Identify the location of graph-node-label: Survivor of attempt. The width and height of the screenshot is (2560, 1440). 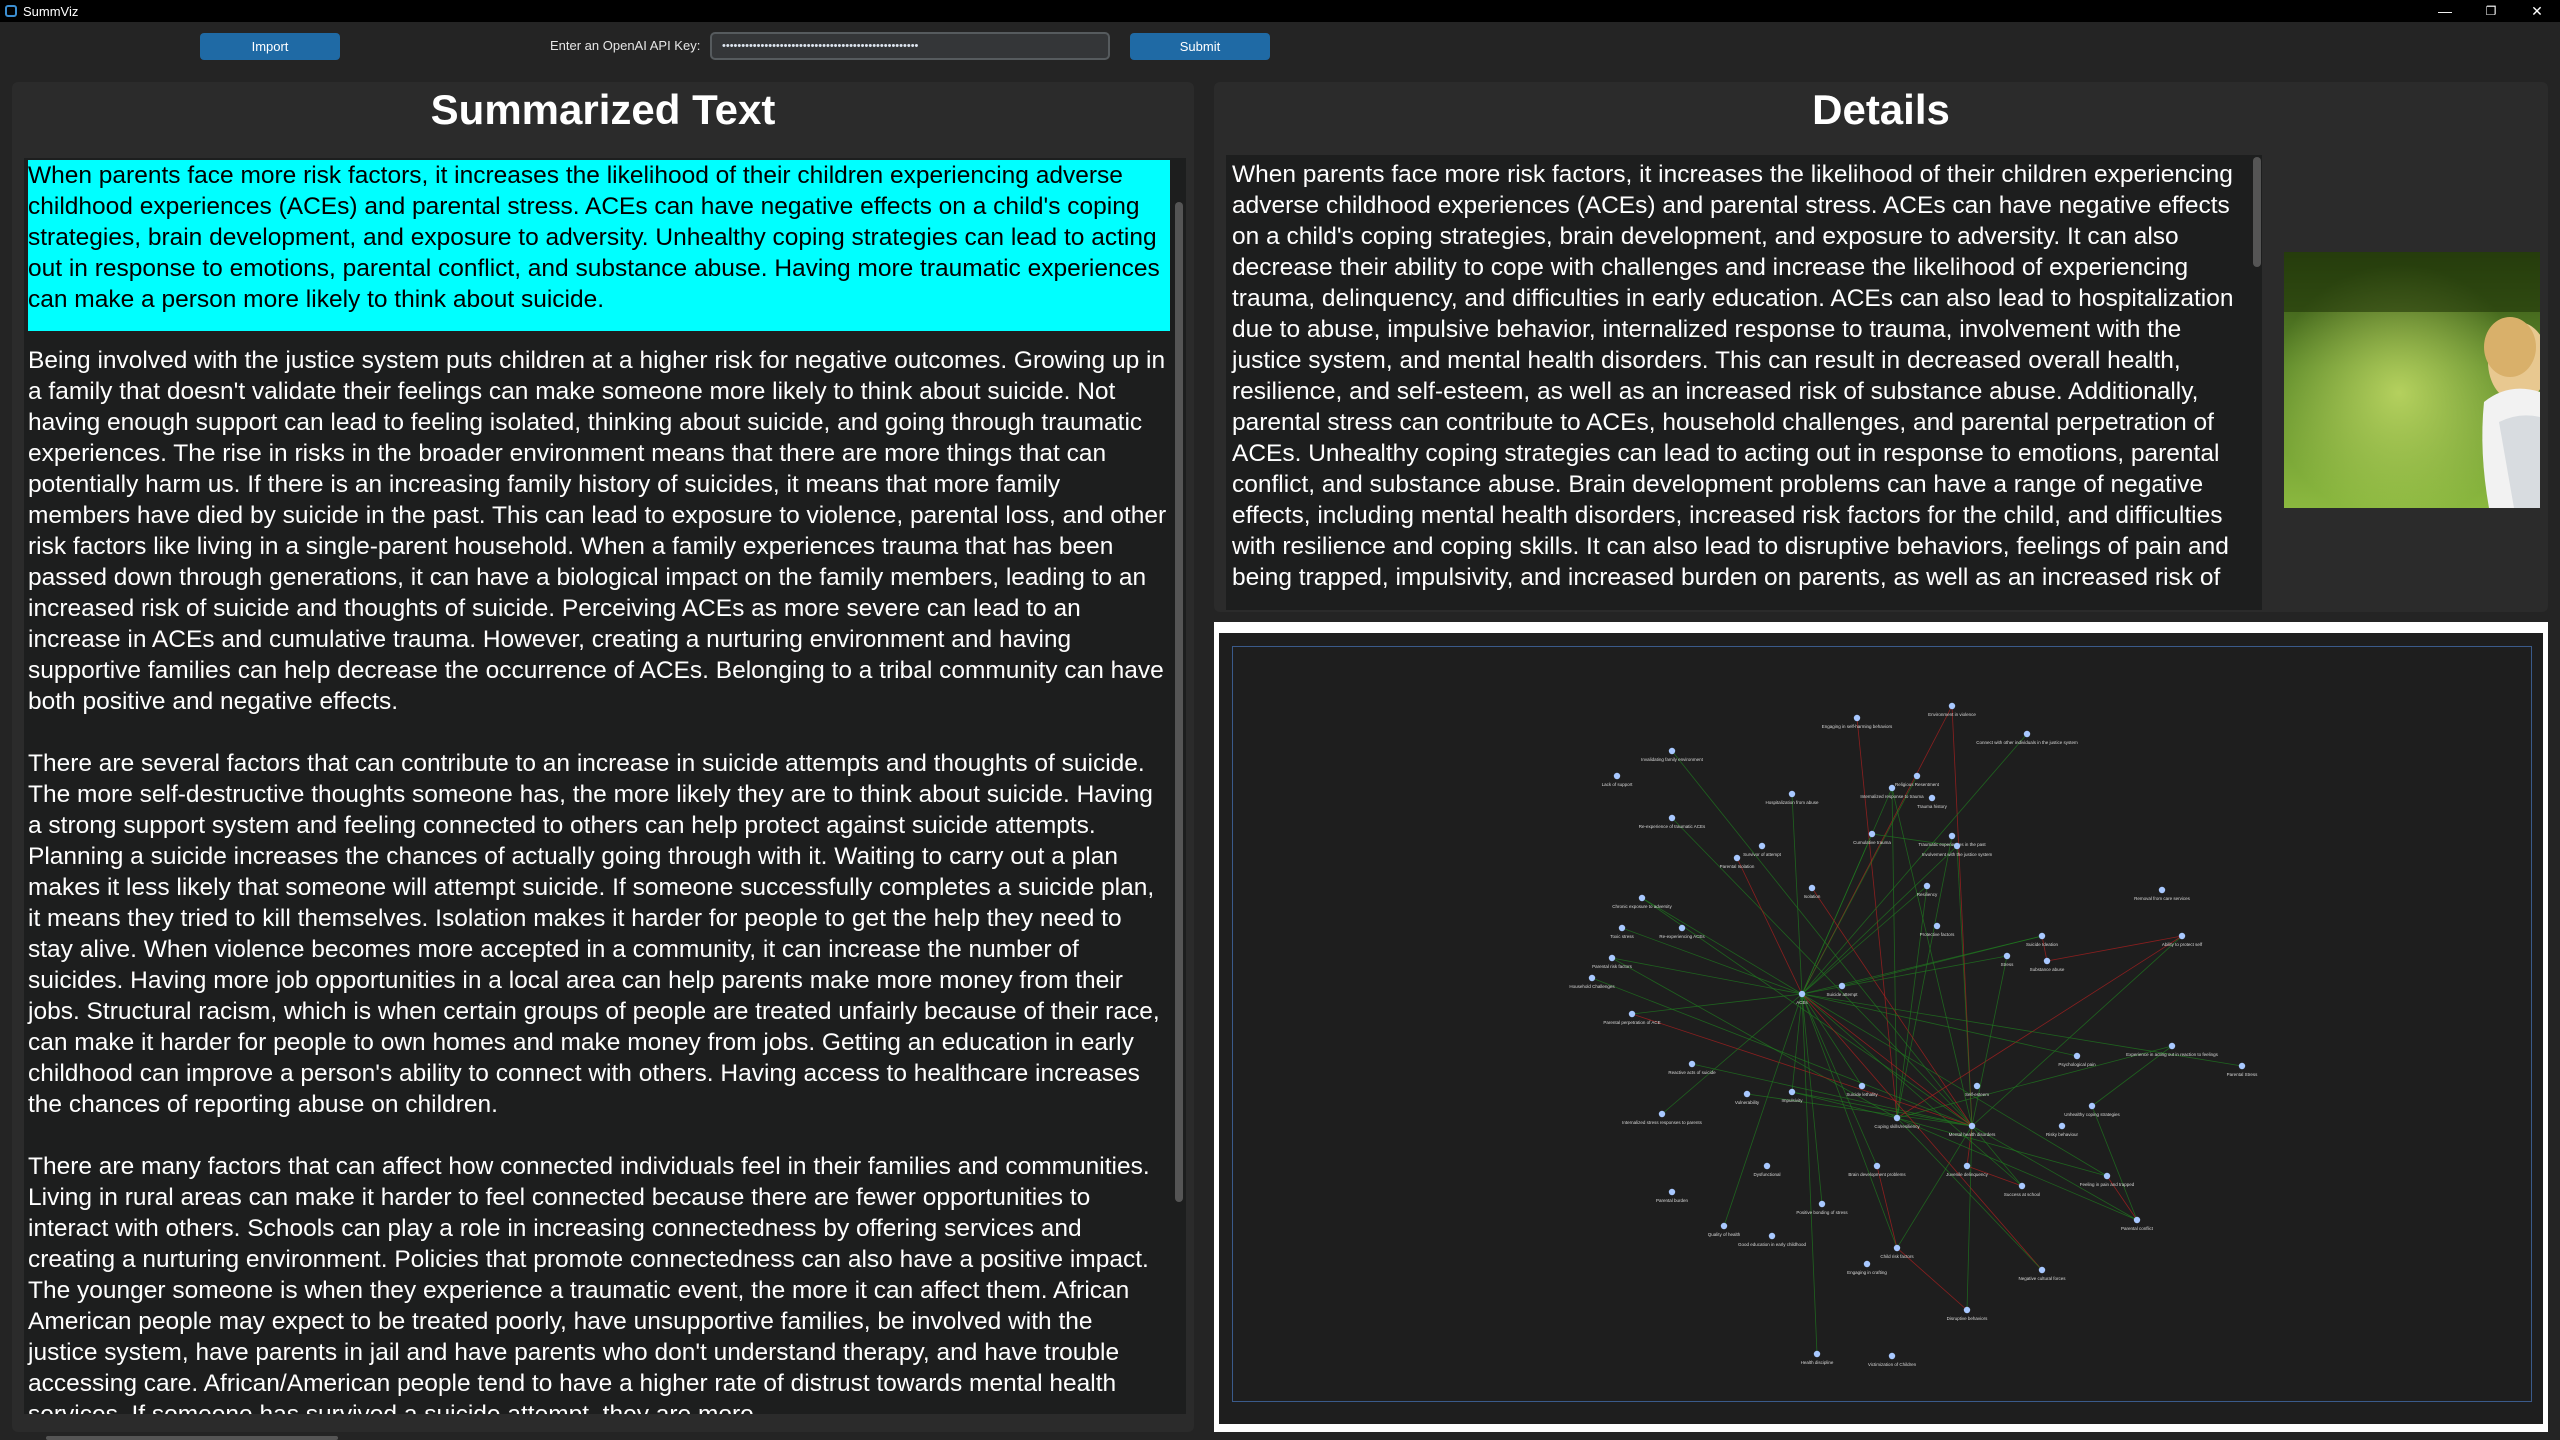
(1762, 854).